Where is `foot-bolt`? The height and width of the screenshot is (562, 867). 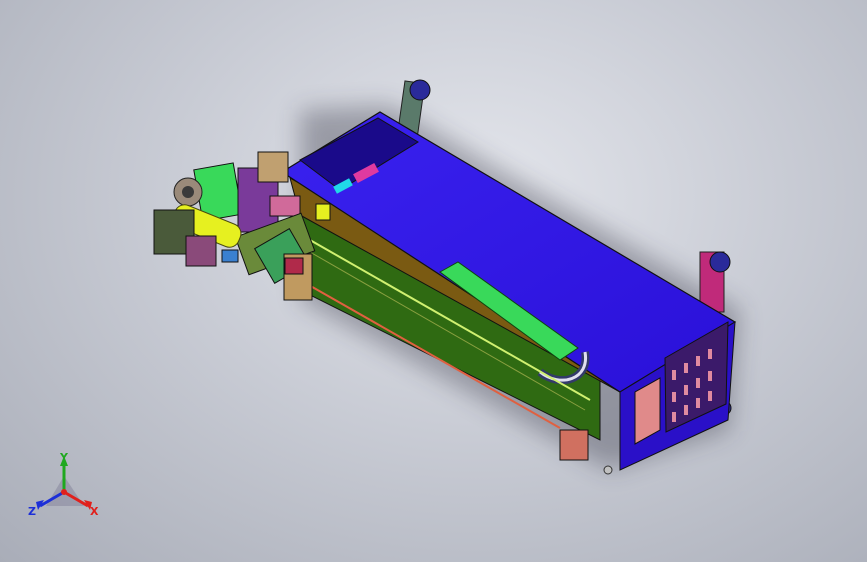 foot-bolt is located at coordinates (608, 470).